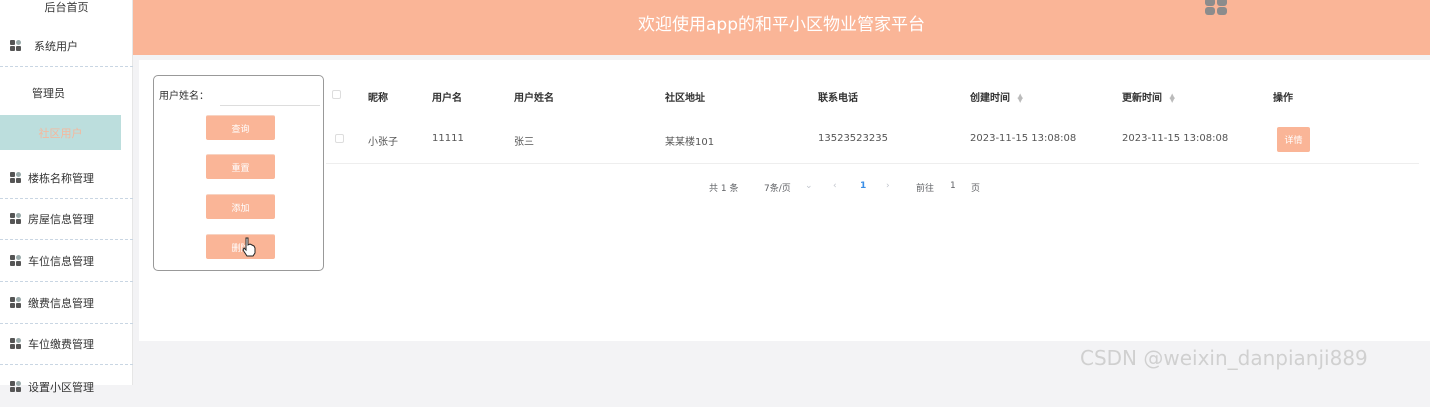 Image resolution: width=1430 pixels, height=407 pixels. What do you see at coordinates (56, 46) in the screenshot?
I see `sidebar-item-label: 系统用户` at bounding box center [56, 46].